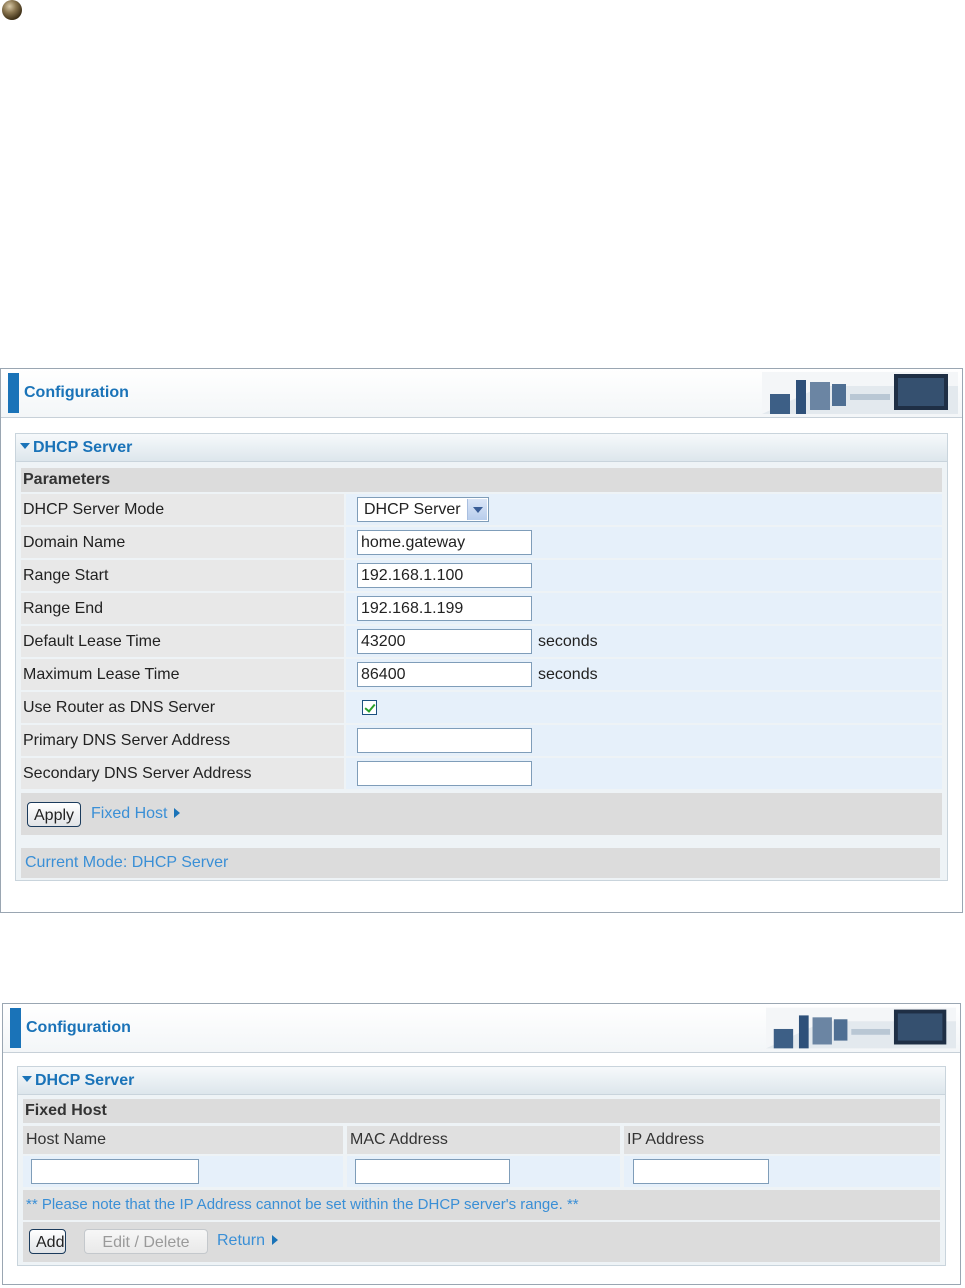  Describe the element at coordinates (480, 863) in the screenshot. I see `current-mode-status: Current Mode: DHCP Server` at that location.